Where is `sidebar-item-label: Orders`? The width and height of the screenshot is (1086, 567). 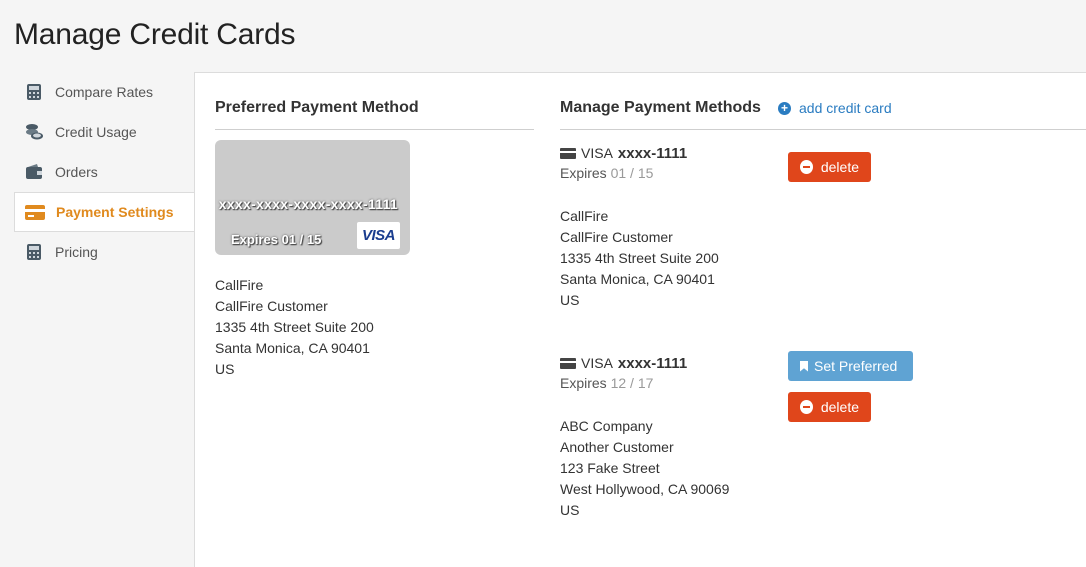 sidebar-item-label: Orders is located at coordinates (76, 172).